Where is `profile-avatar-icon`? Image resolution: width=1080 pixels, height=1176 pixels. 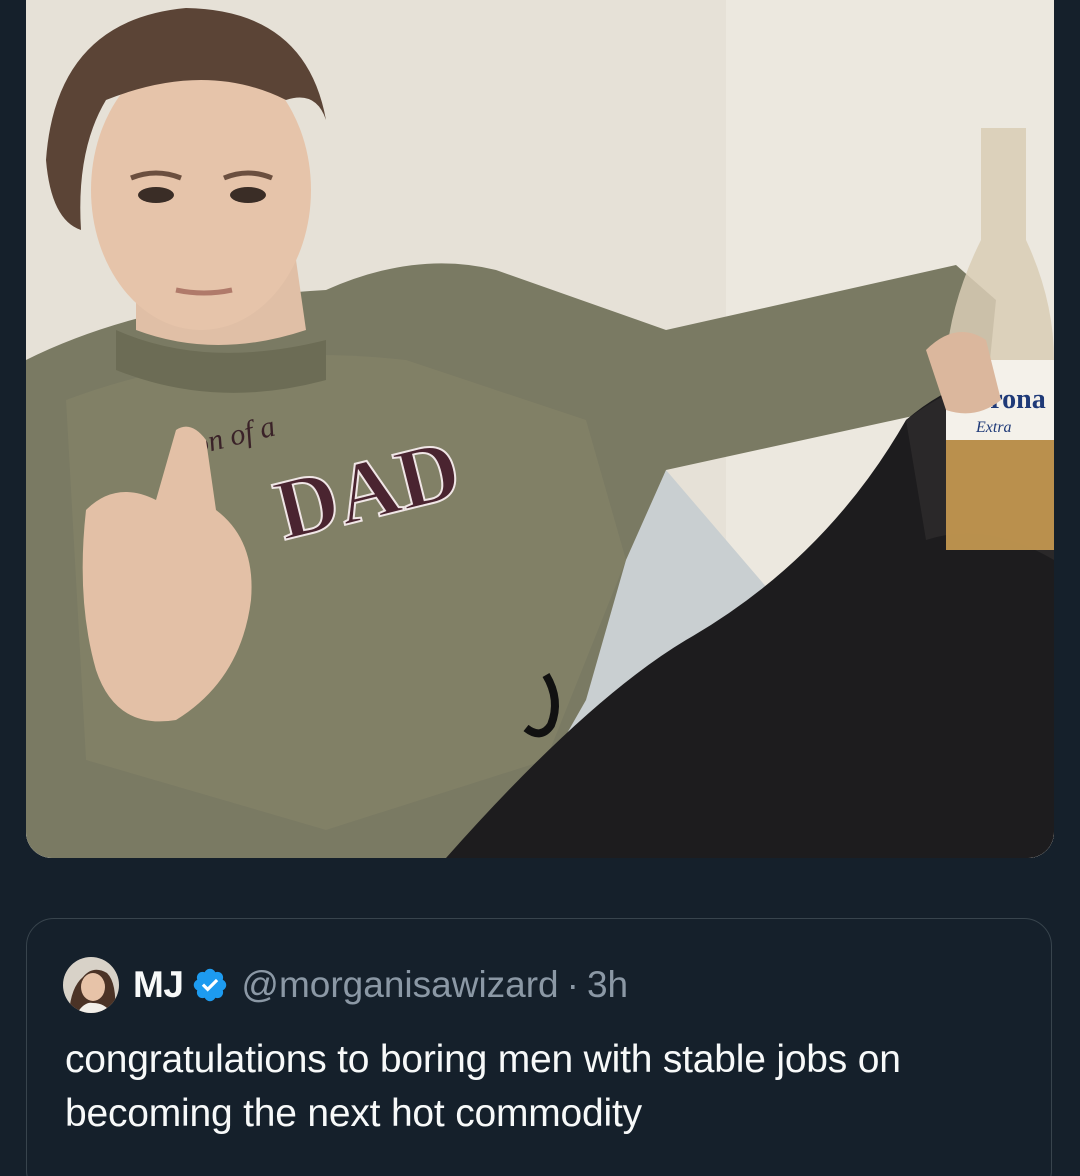 profile-avatar-icon is located at coordinates (91, 985).